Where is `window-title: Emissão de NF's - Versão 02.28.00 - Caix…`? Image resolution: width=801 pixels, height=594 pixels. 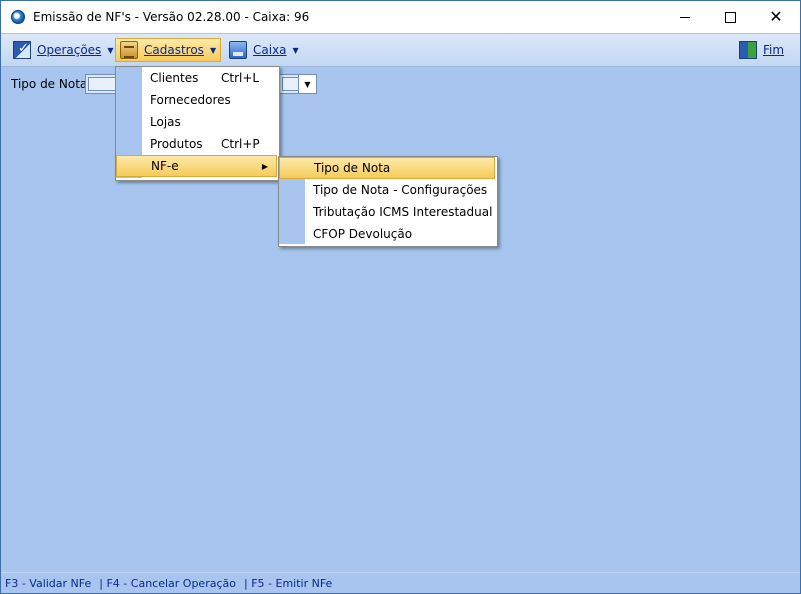
window-title: Emissão de NF's - Versão 02.28.00 - Caix… is located at coordinates (171, 17).